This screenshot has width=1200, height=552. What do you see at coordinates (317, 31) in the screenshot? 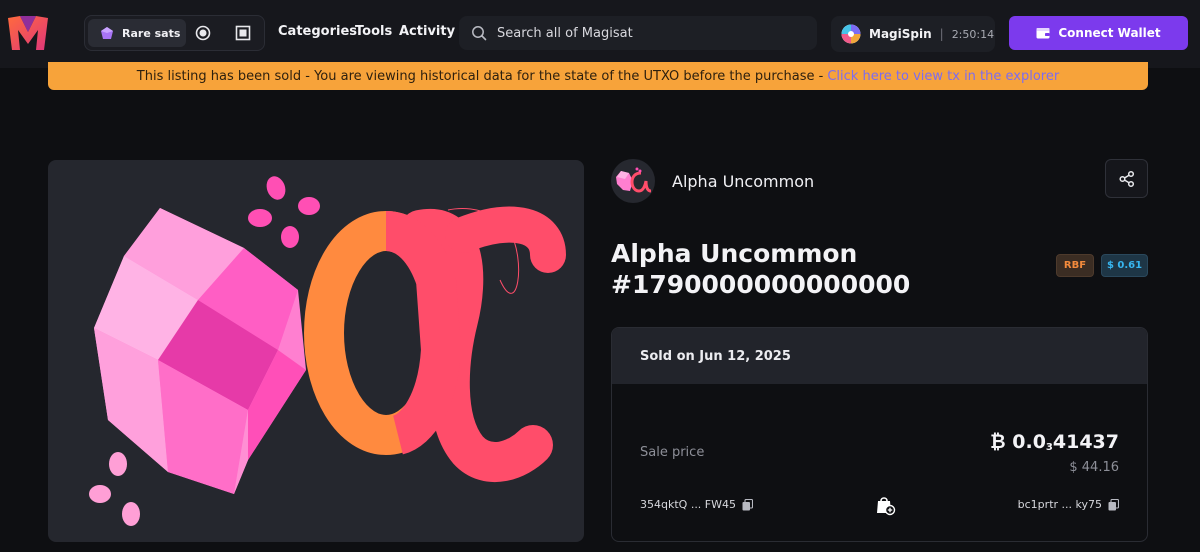
I see `nav-categories: Categories` at bounding box center [317, 31].